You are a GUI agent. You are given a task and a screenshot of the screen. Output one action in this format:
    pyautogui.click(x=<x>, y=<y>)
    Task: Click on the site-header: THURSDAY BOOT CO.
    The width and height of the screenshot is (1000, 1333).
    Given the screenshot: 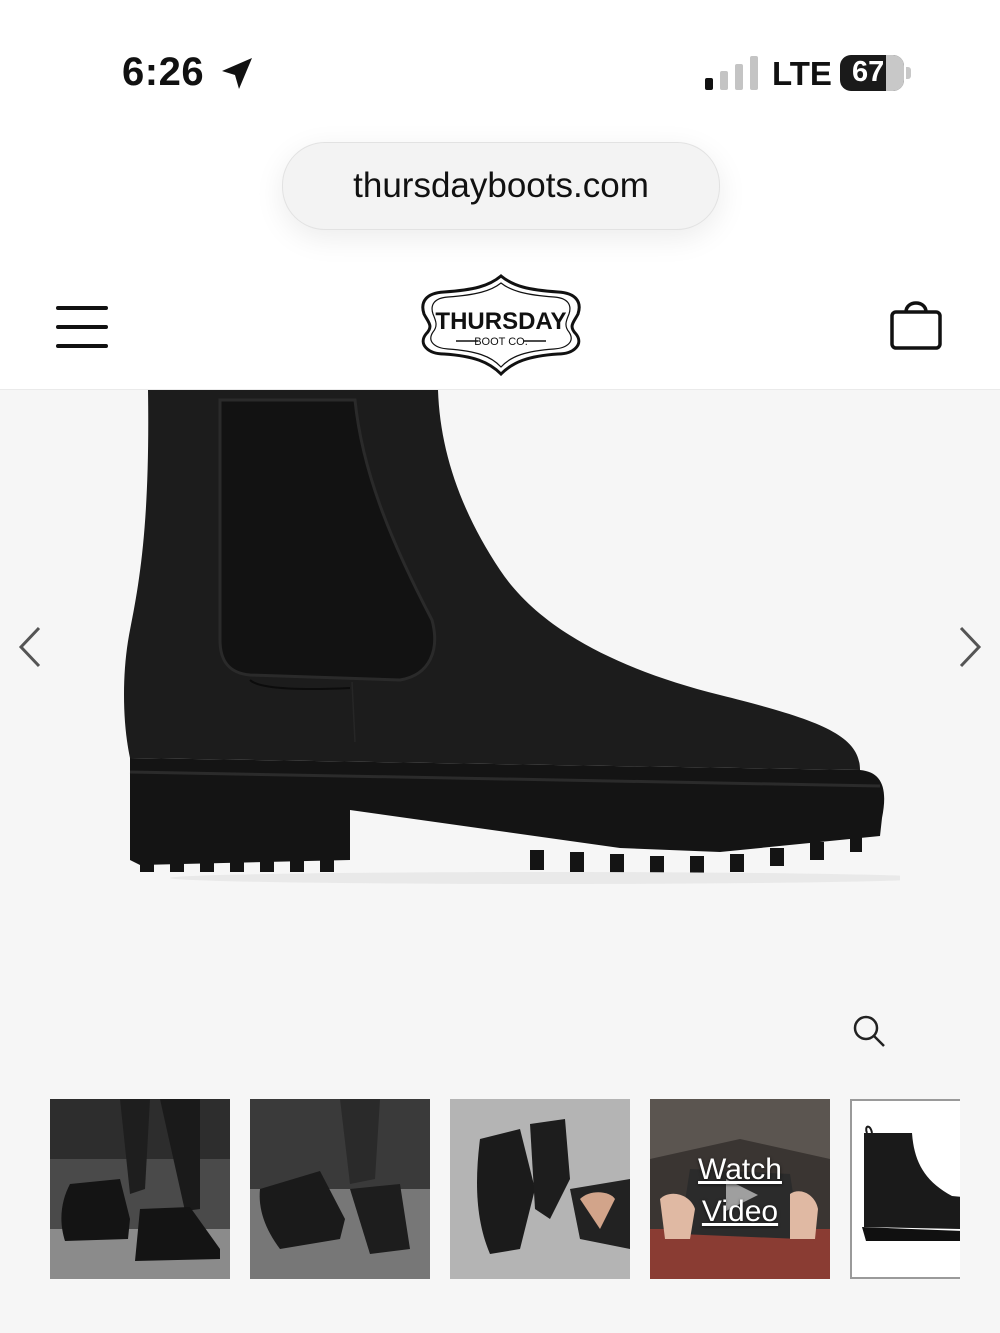 What is the action you would take?
    pyautogui.click(x=500, y=326)
    